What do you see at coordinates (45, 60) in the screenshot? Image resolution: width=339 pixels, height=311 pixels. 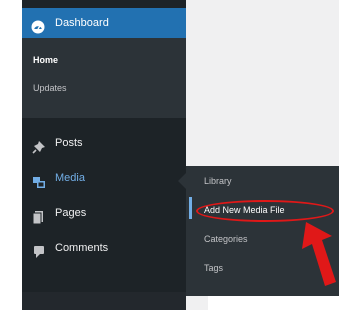 I see `submenu-item-home: Home` at bounding box center [45, 60].